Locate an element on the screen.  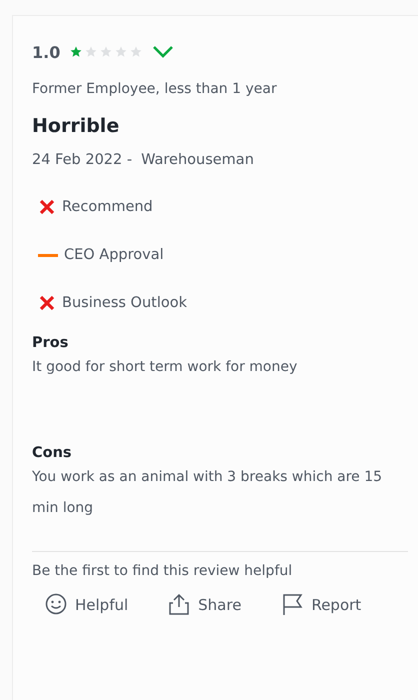
indicator-label: Business Outlook is located at coordinates (125, 303).